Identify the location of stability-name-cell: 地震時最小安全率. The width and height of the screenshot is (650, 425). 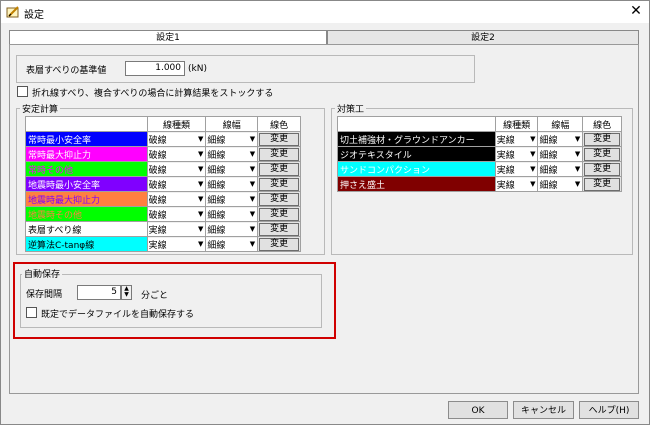
(86, 184).